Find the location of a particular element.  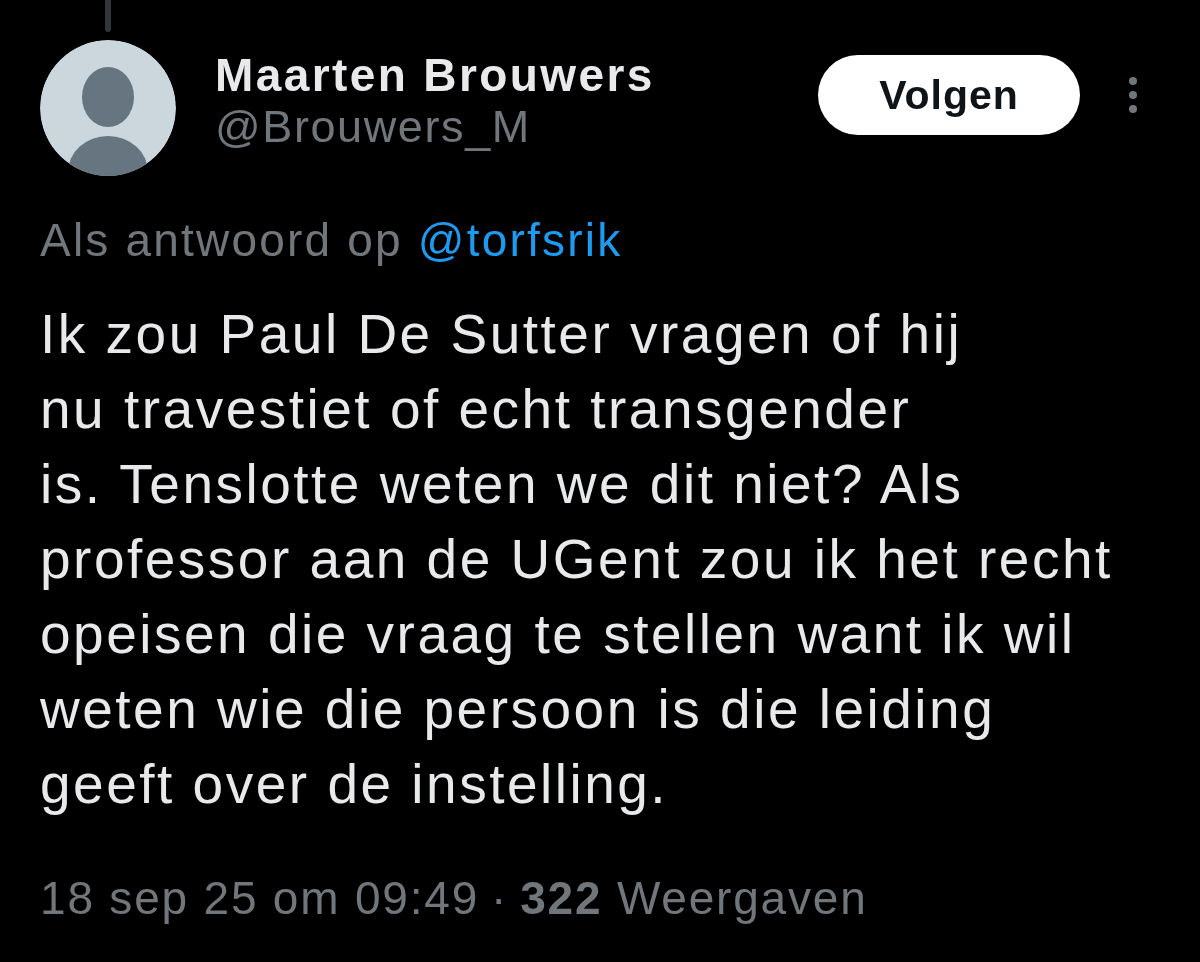

author-handle: @Brouwers_M is located at coordinates (373, 127).